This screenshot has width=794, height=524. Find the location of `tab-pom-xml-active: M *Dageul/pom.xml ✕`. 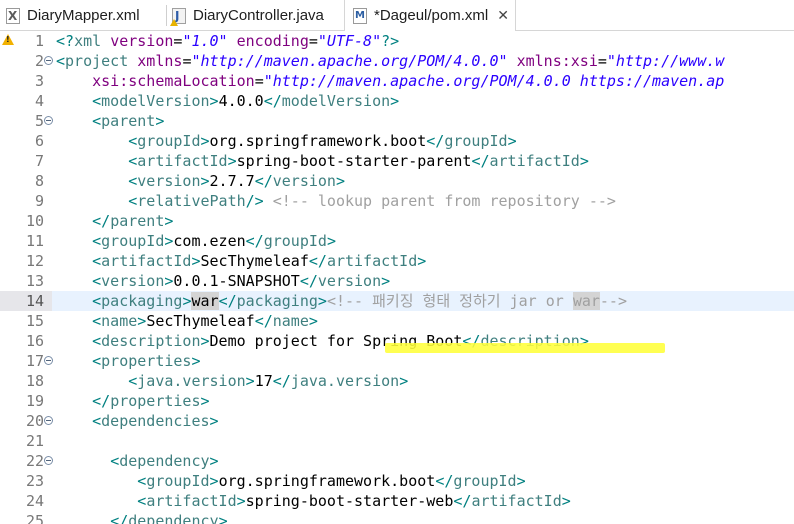

tab-pom-xml-active: M *Dageul/pom.xml ✕ is located at coordinates (430, 16).